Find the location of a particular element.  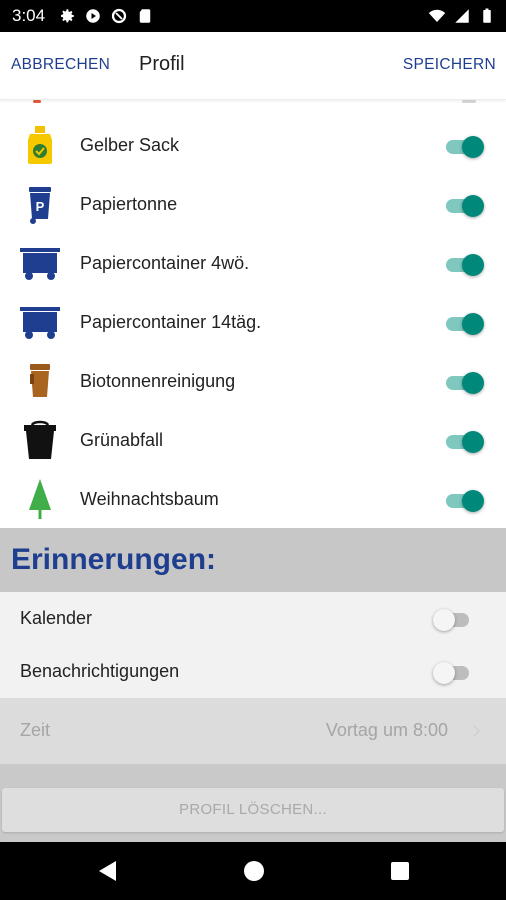

play-store-icon is located at coordinates (93, 16).